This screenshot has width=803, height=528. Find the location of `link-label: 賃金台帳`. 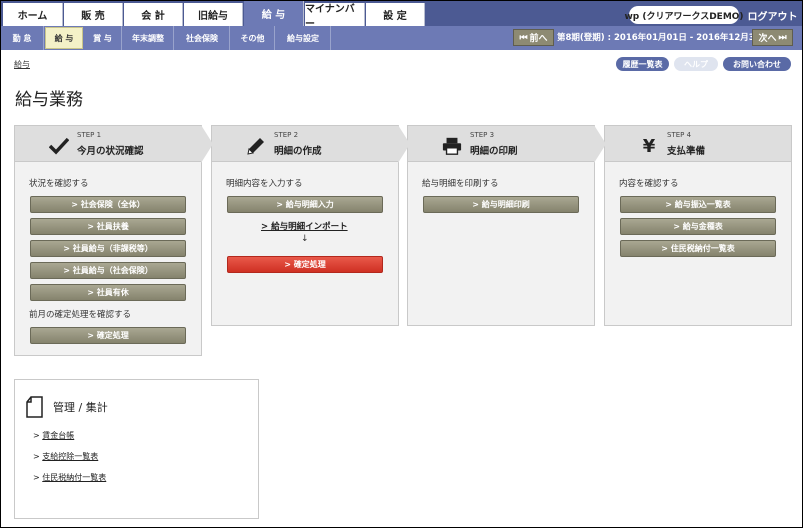

link-label: 賃金台帳 is located at coordinates (58, 435).